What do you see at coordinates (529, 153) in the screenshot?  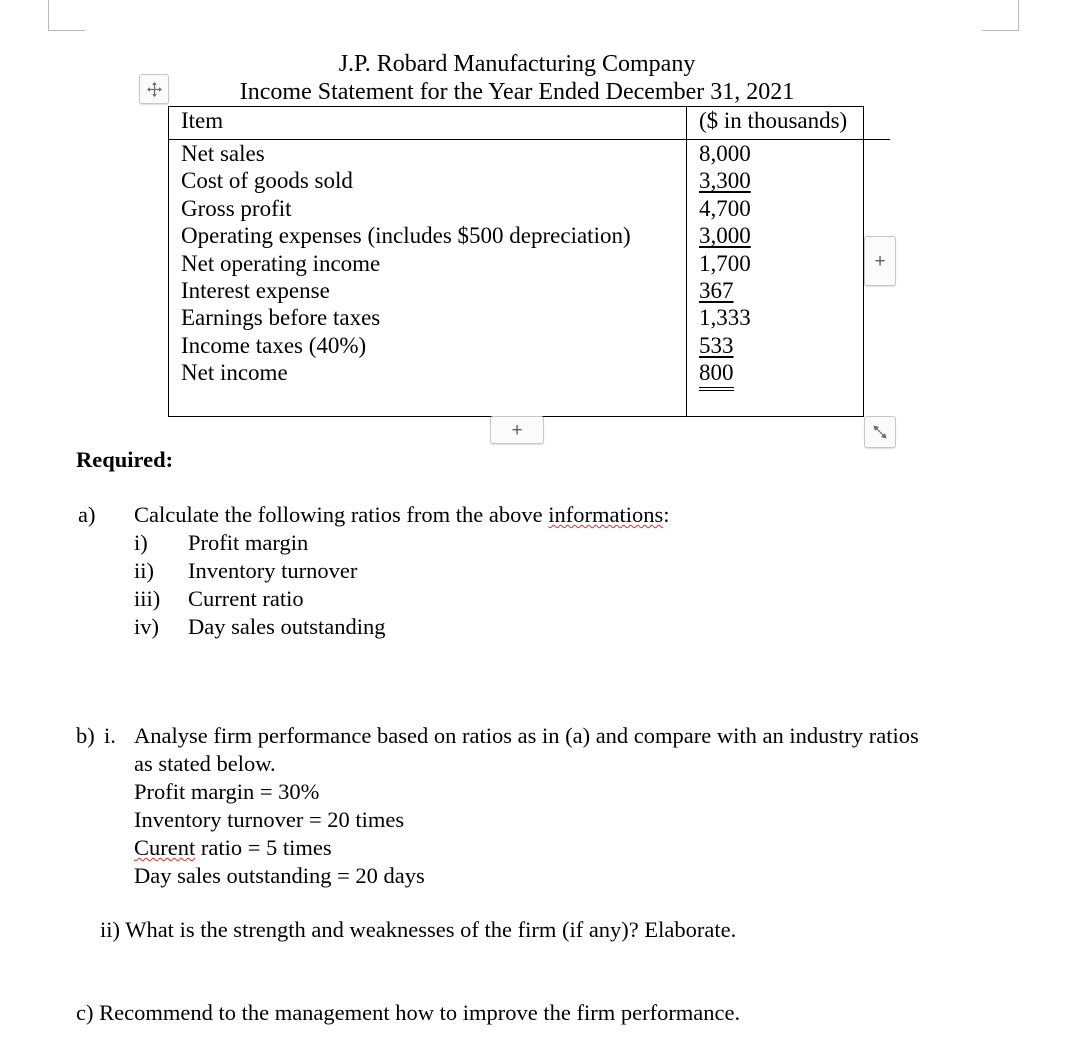 I see `table-row: Net sales 8,000` at bounding box center [529, 153].